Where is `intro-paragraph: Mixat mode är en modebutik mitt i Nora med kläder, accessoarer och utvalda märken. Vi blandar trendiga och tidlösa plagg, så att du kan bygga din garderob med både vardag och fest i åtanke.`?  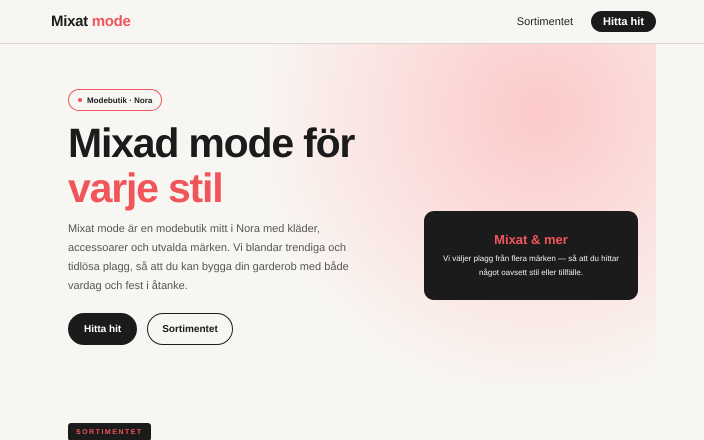 intro-paragraph: Mixat mode är en modebutik mitt i Nora med kläder, accessoarer och utvalda märken. Vi blandar trendiga och tidlösa plagg, så att du kan bygga din garderob med både vardag och fest i åtanke. is located at coordinates (209, 258).